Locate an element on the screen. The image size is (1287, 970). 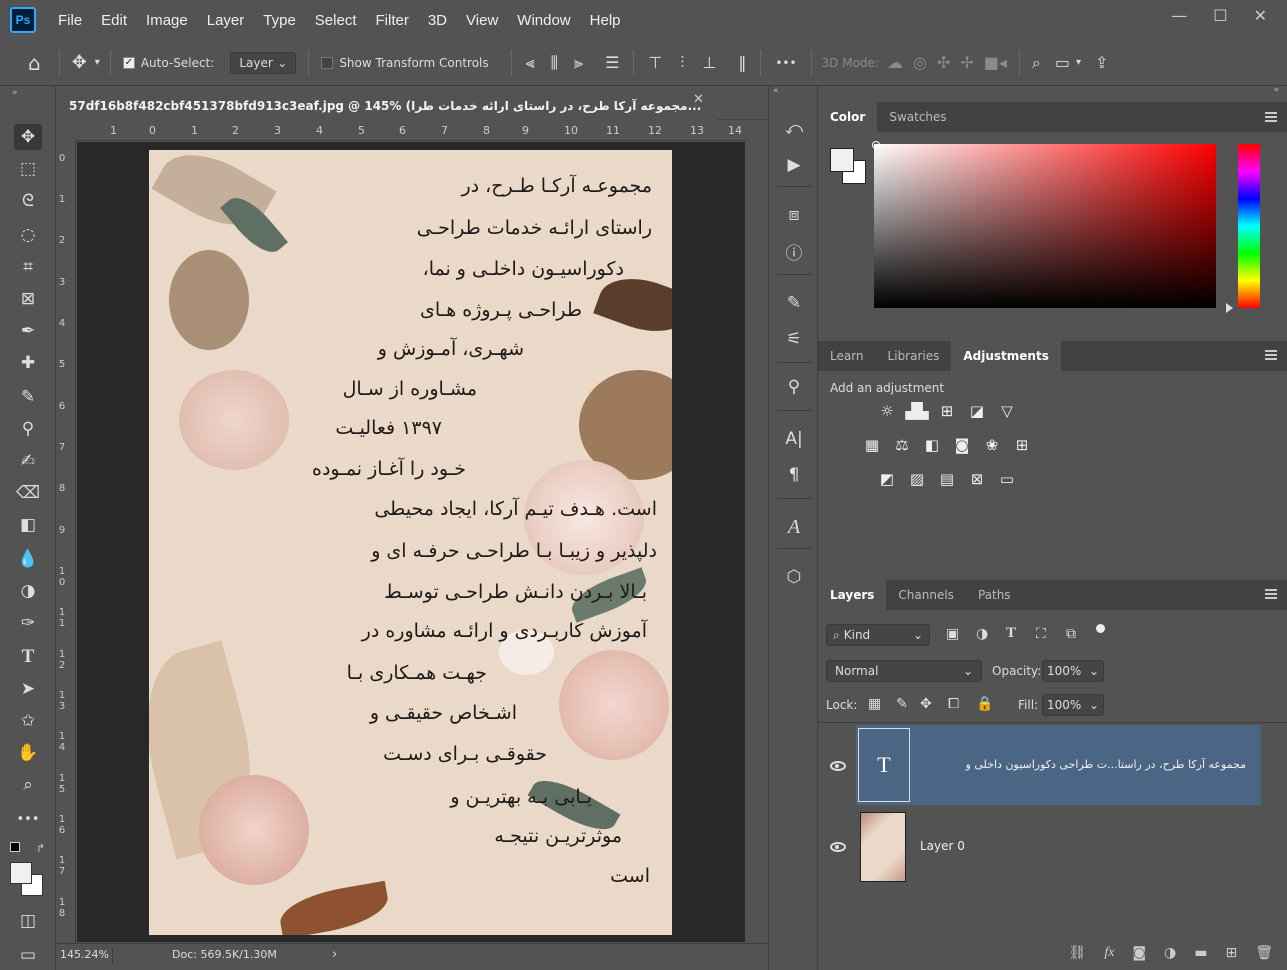
collapse-dock-icon: » is located at coordinates (1276, 90).